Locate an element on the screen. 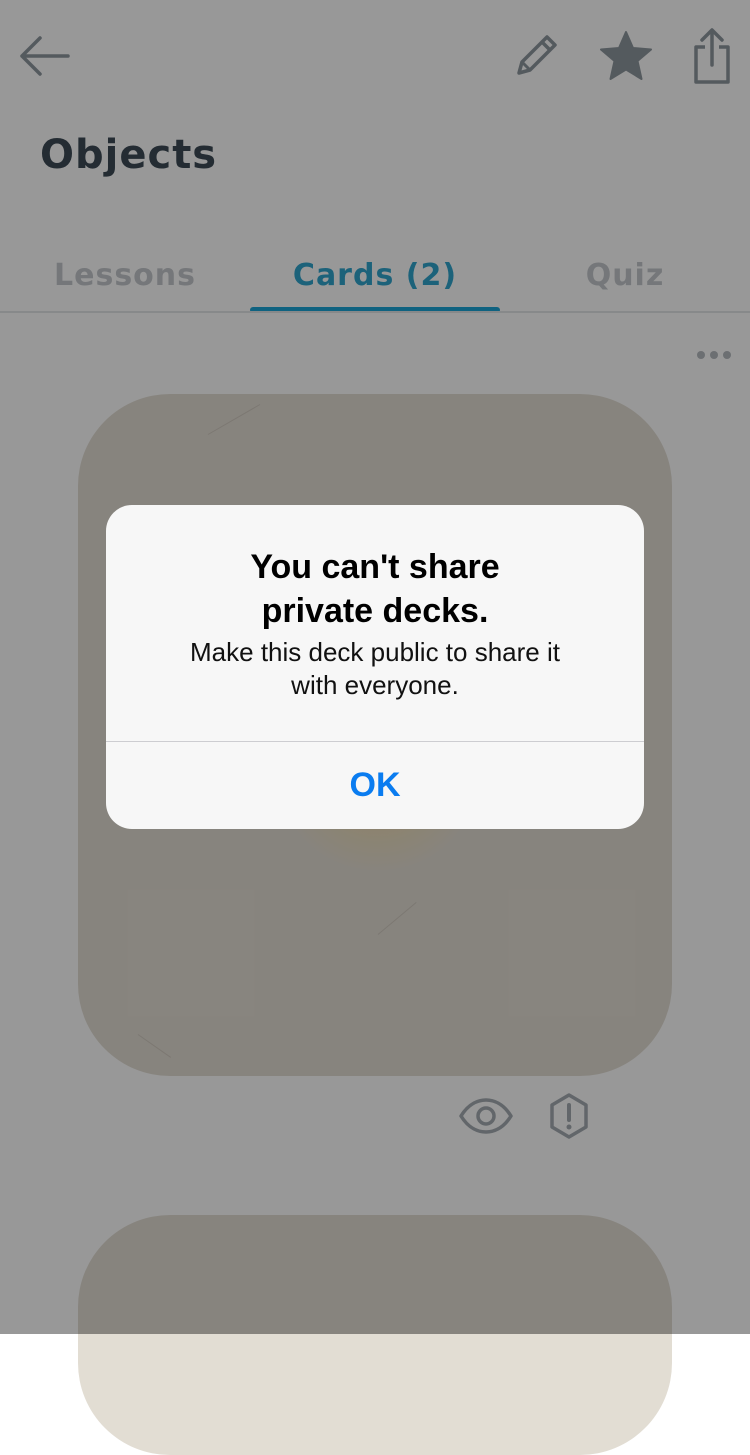  ok-button: OK is located at coordinates (375, 785).